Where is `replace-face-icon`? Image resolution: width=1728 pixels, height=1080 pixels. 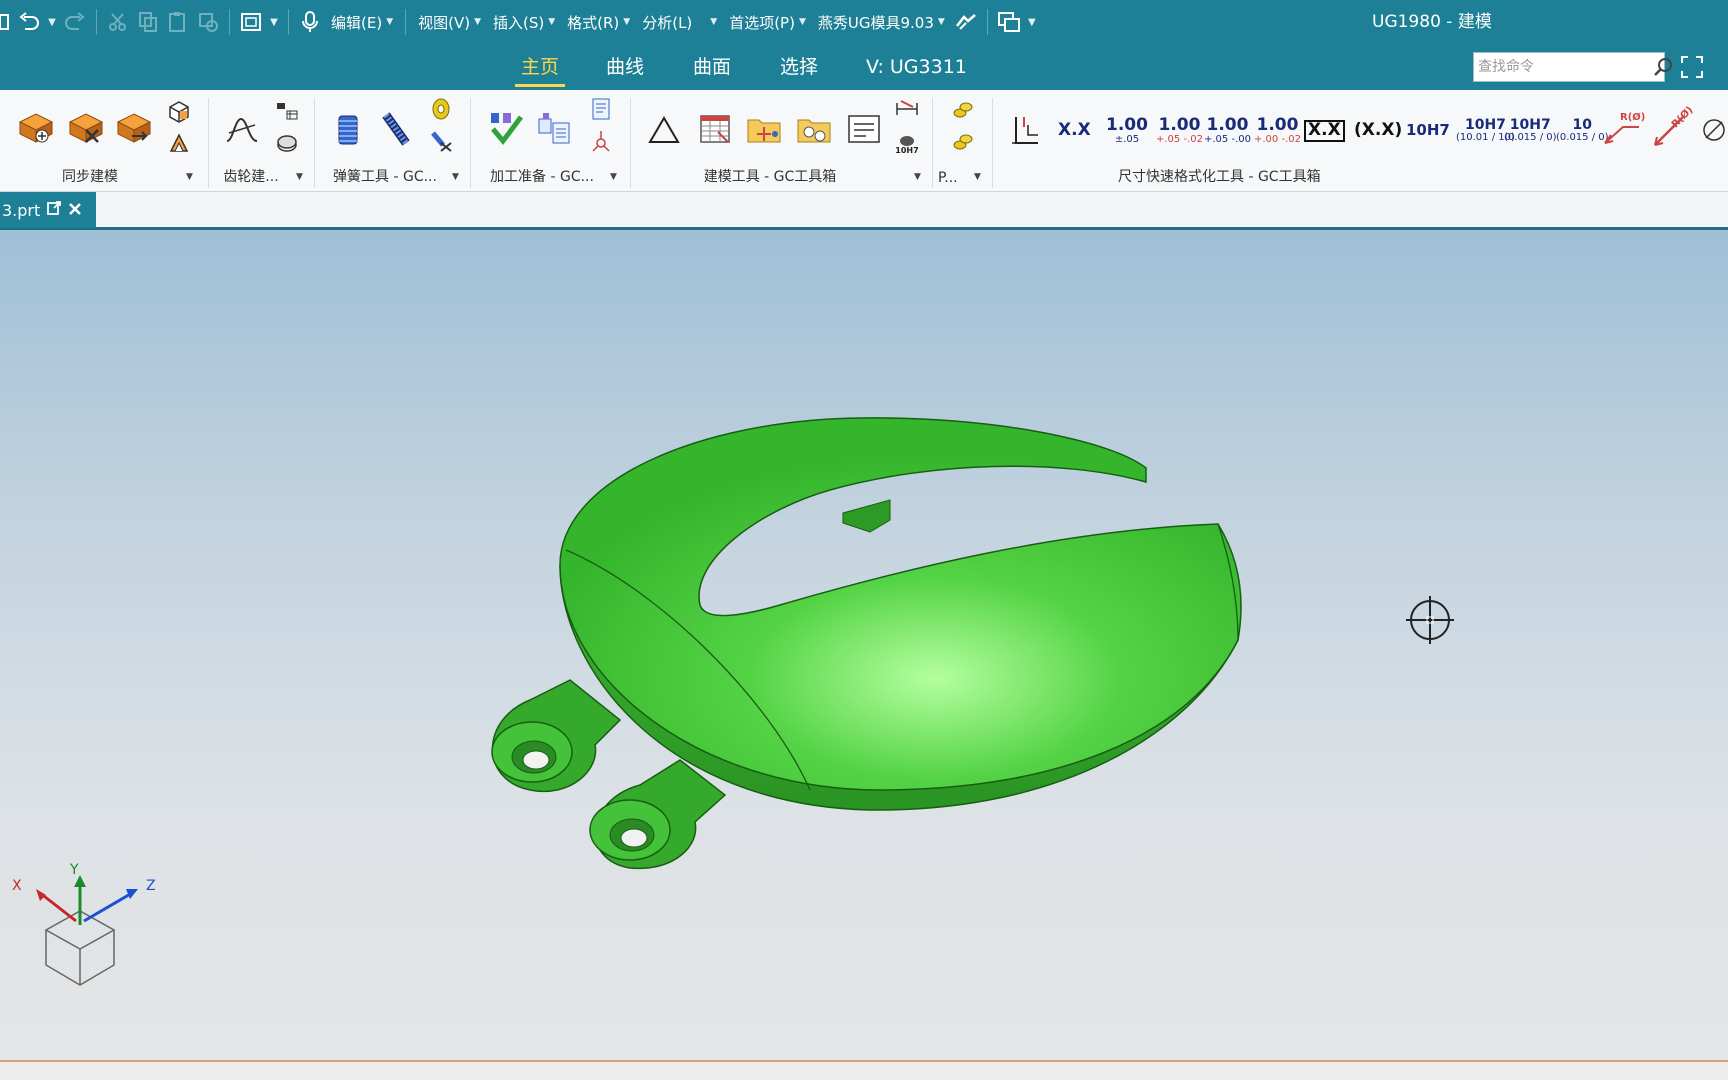
replace-face-icon is located at coordinates (134, 128).